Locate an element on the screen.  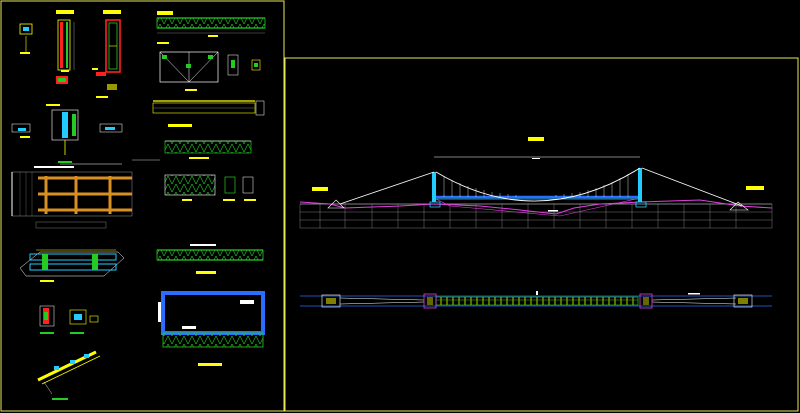
deck-plan-detail is located at coordinates (210, 170).